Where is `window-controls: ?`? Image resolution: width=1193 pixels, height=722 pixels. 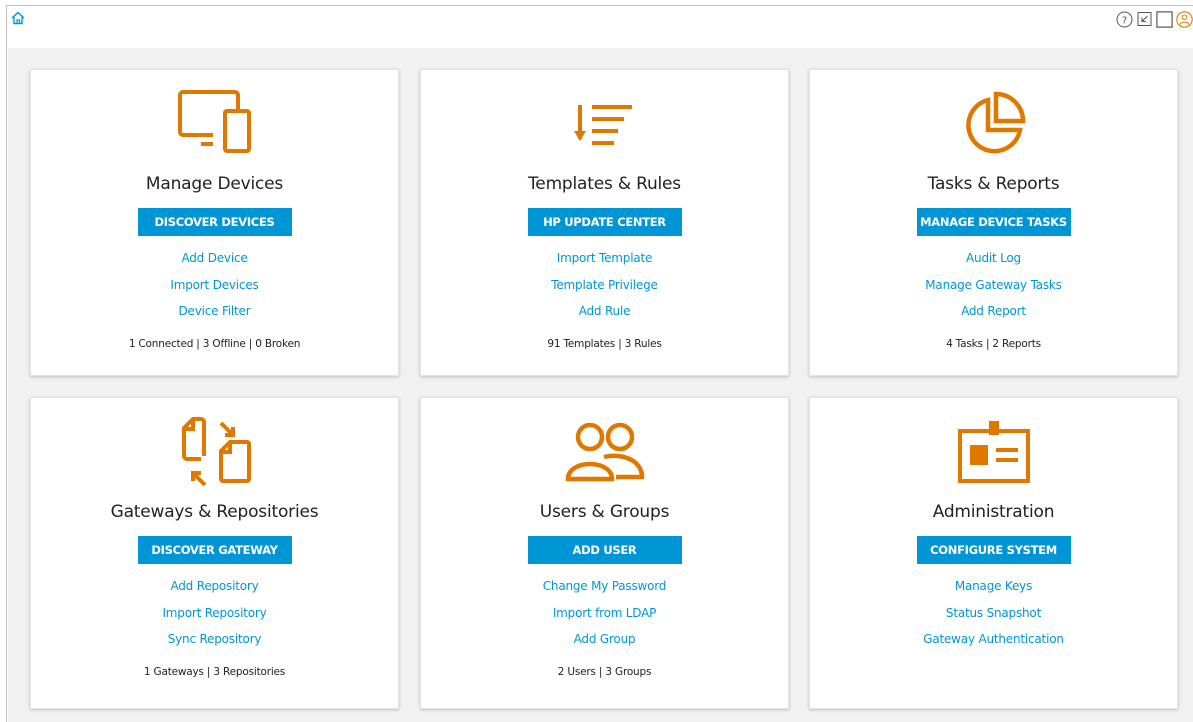
window-controls: ? is located at coordinates (1154, 19).